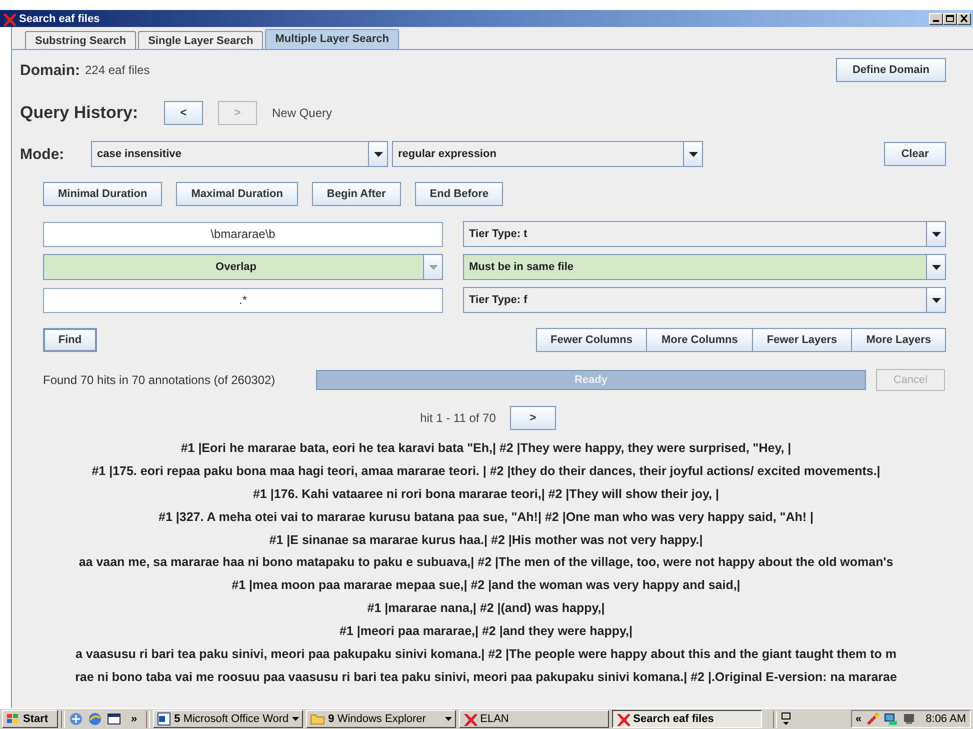 The width and height of the screenshot is (973, 729). What do you see at coordinates (909, 719) in the screenshot?
I see `monitor-icon` at bounding box center [909, 719].